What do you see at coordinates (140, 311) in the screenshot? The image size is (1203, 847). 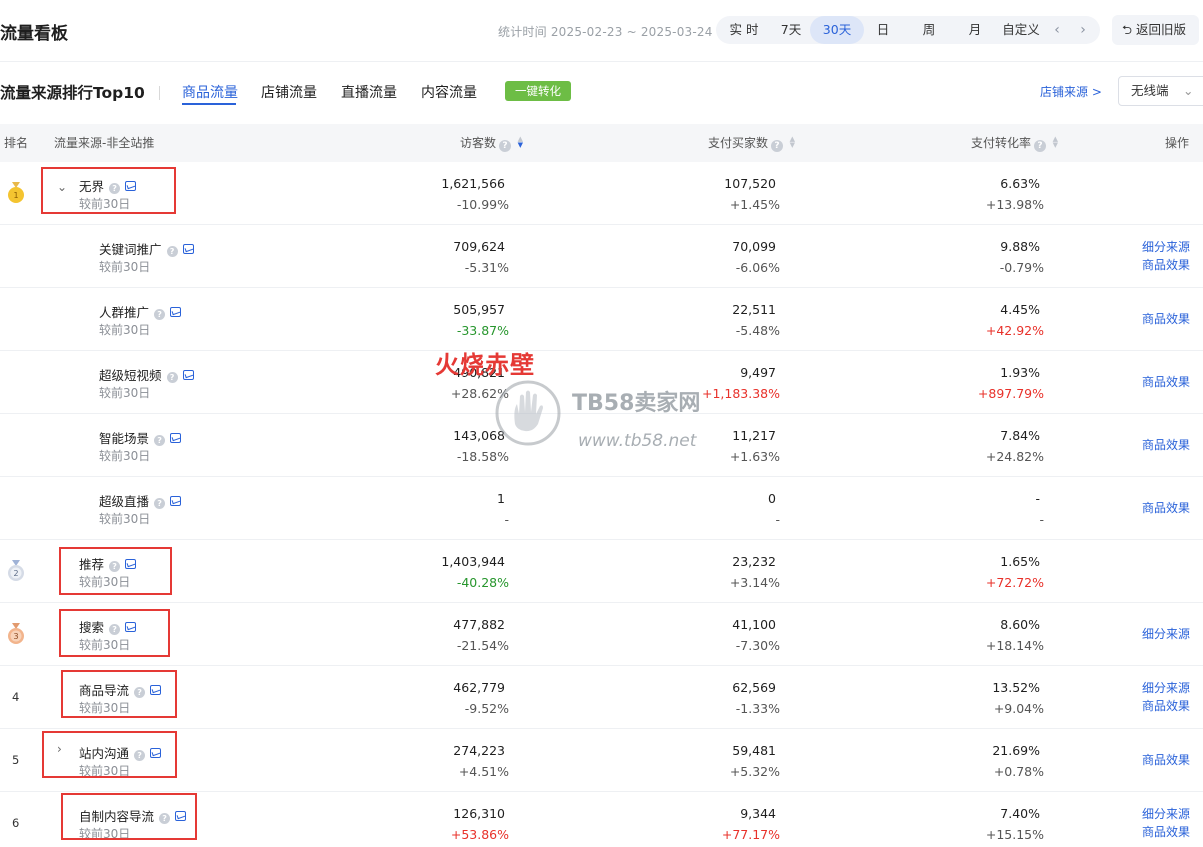 I see `source-name: 人群推广?` at bounding box center [140, 311].